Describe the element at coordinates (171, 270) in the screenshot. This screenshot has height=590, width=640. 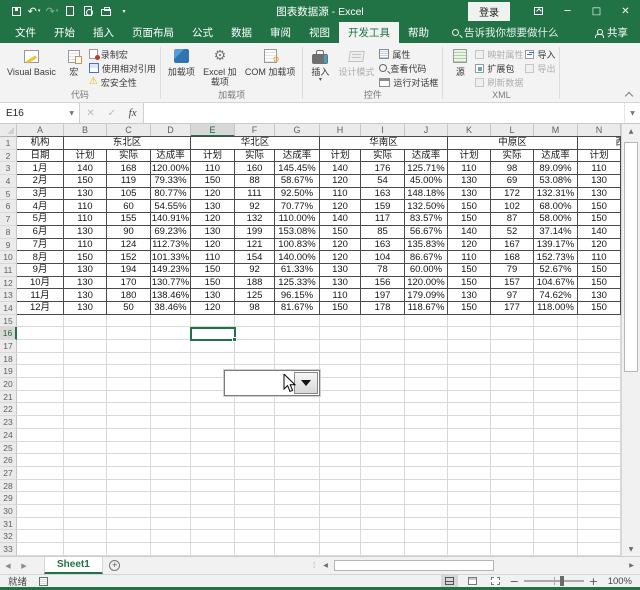
I see `cell: 149.23%` at that location.